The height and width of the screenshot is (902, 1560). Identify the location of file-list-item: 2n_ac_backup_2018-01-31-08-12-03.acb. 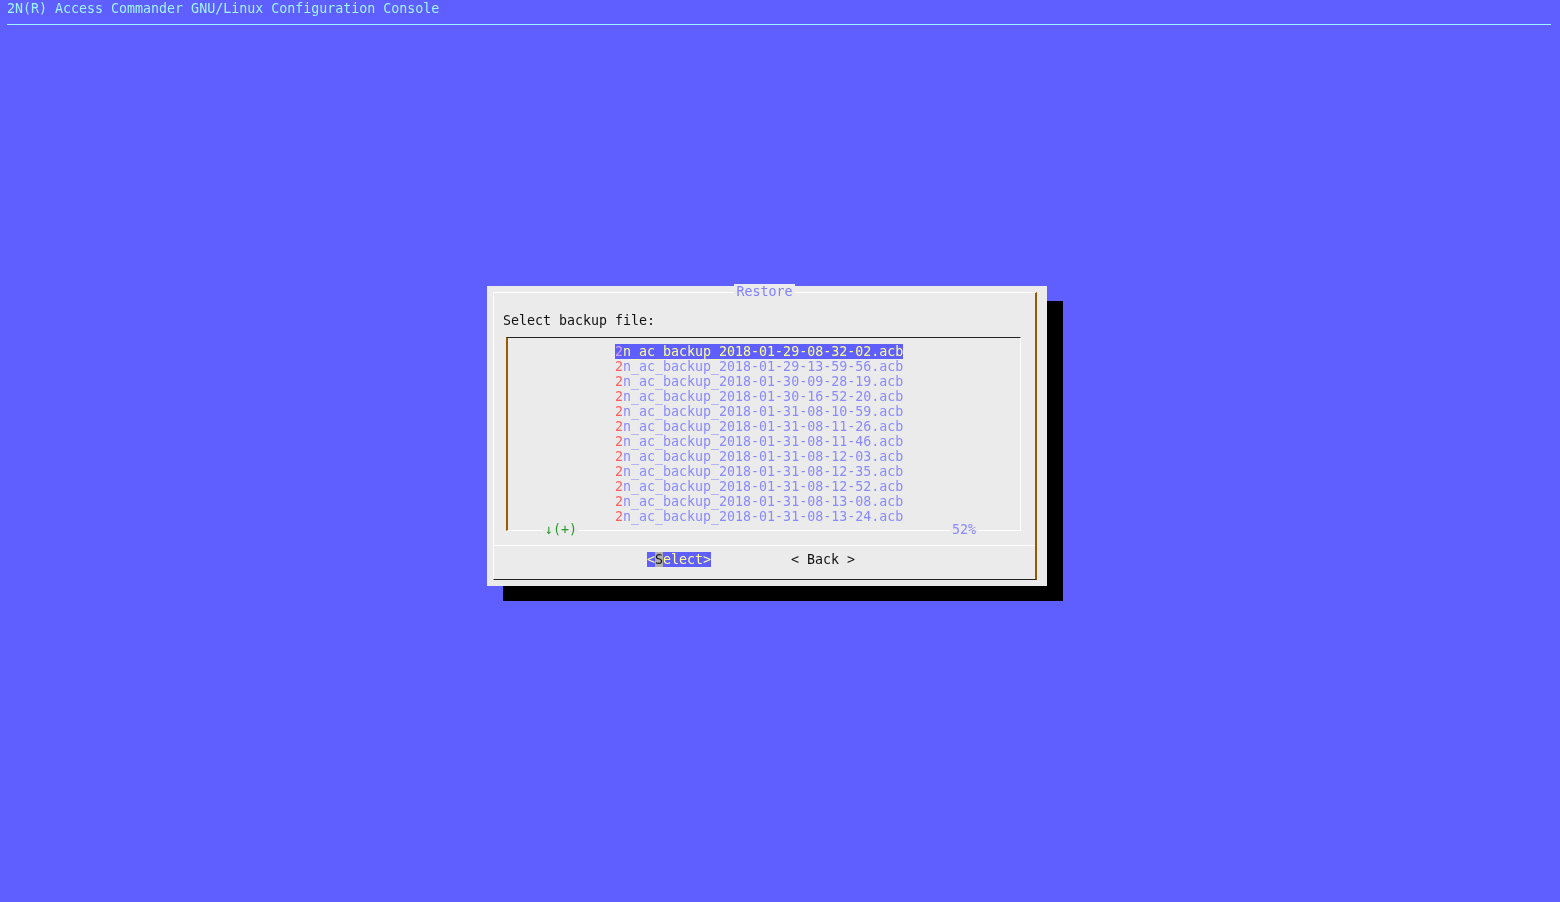
(759, 456).